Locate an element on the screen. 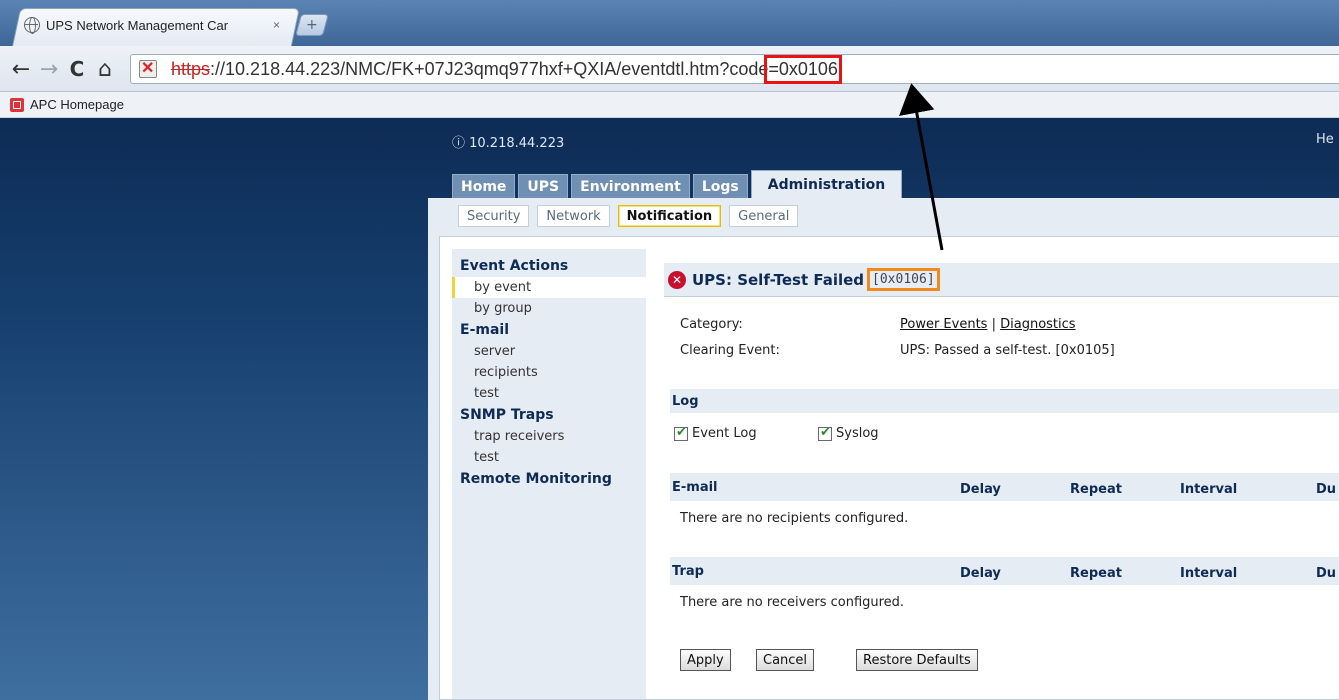 This screenshot has width=1339, height=700. tab-home: Home is located at coordinates (484, 186).